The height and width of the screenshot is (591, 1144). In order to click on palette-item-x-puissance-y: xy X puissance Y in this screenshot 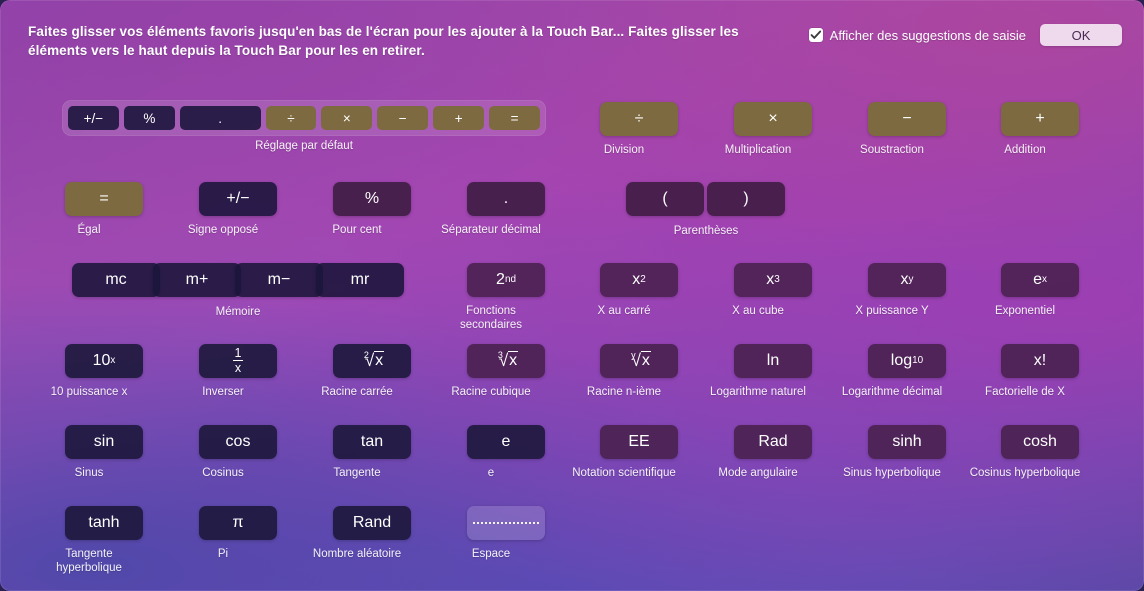, I will do `click(900, 290)`.